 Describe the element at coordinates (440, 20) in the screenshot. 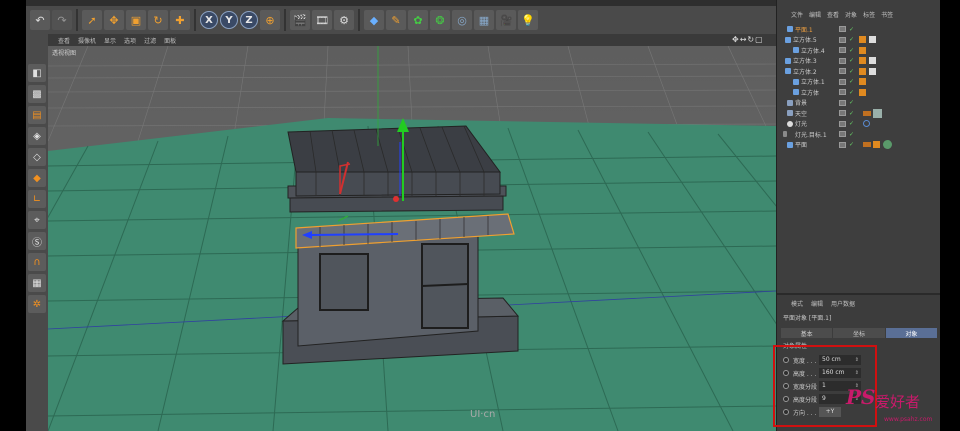

I see `array-icon: ❂` at that location.